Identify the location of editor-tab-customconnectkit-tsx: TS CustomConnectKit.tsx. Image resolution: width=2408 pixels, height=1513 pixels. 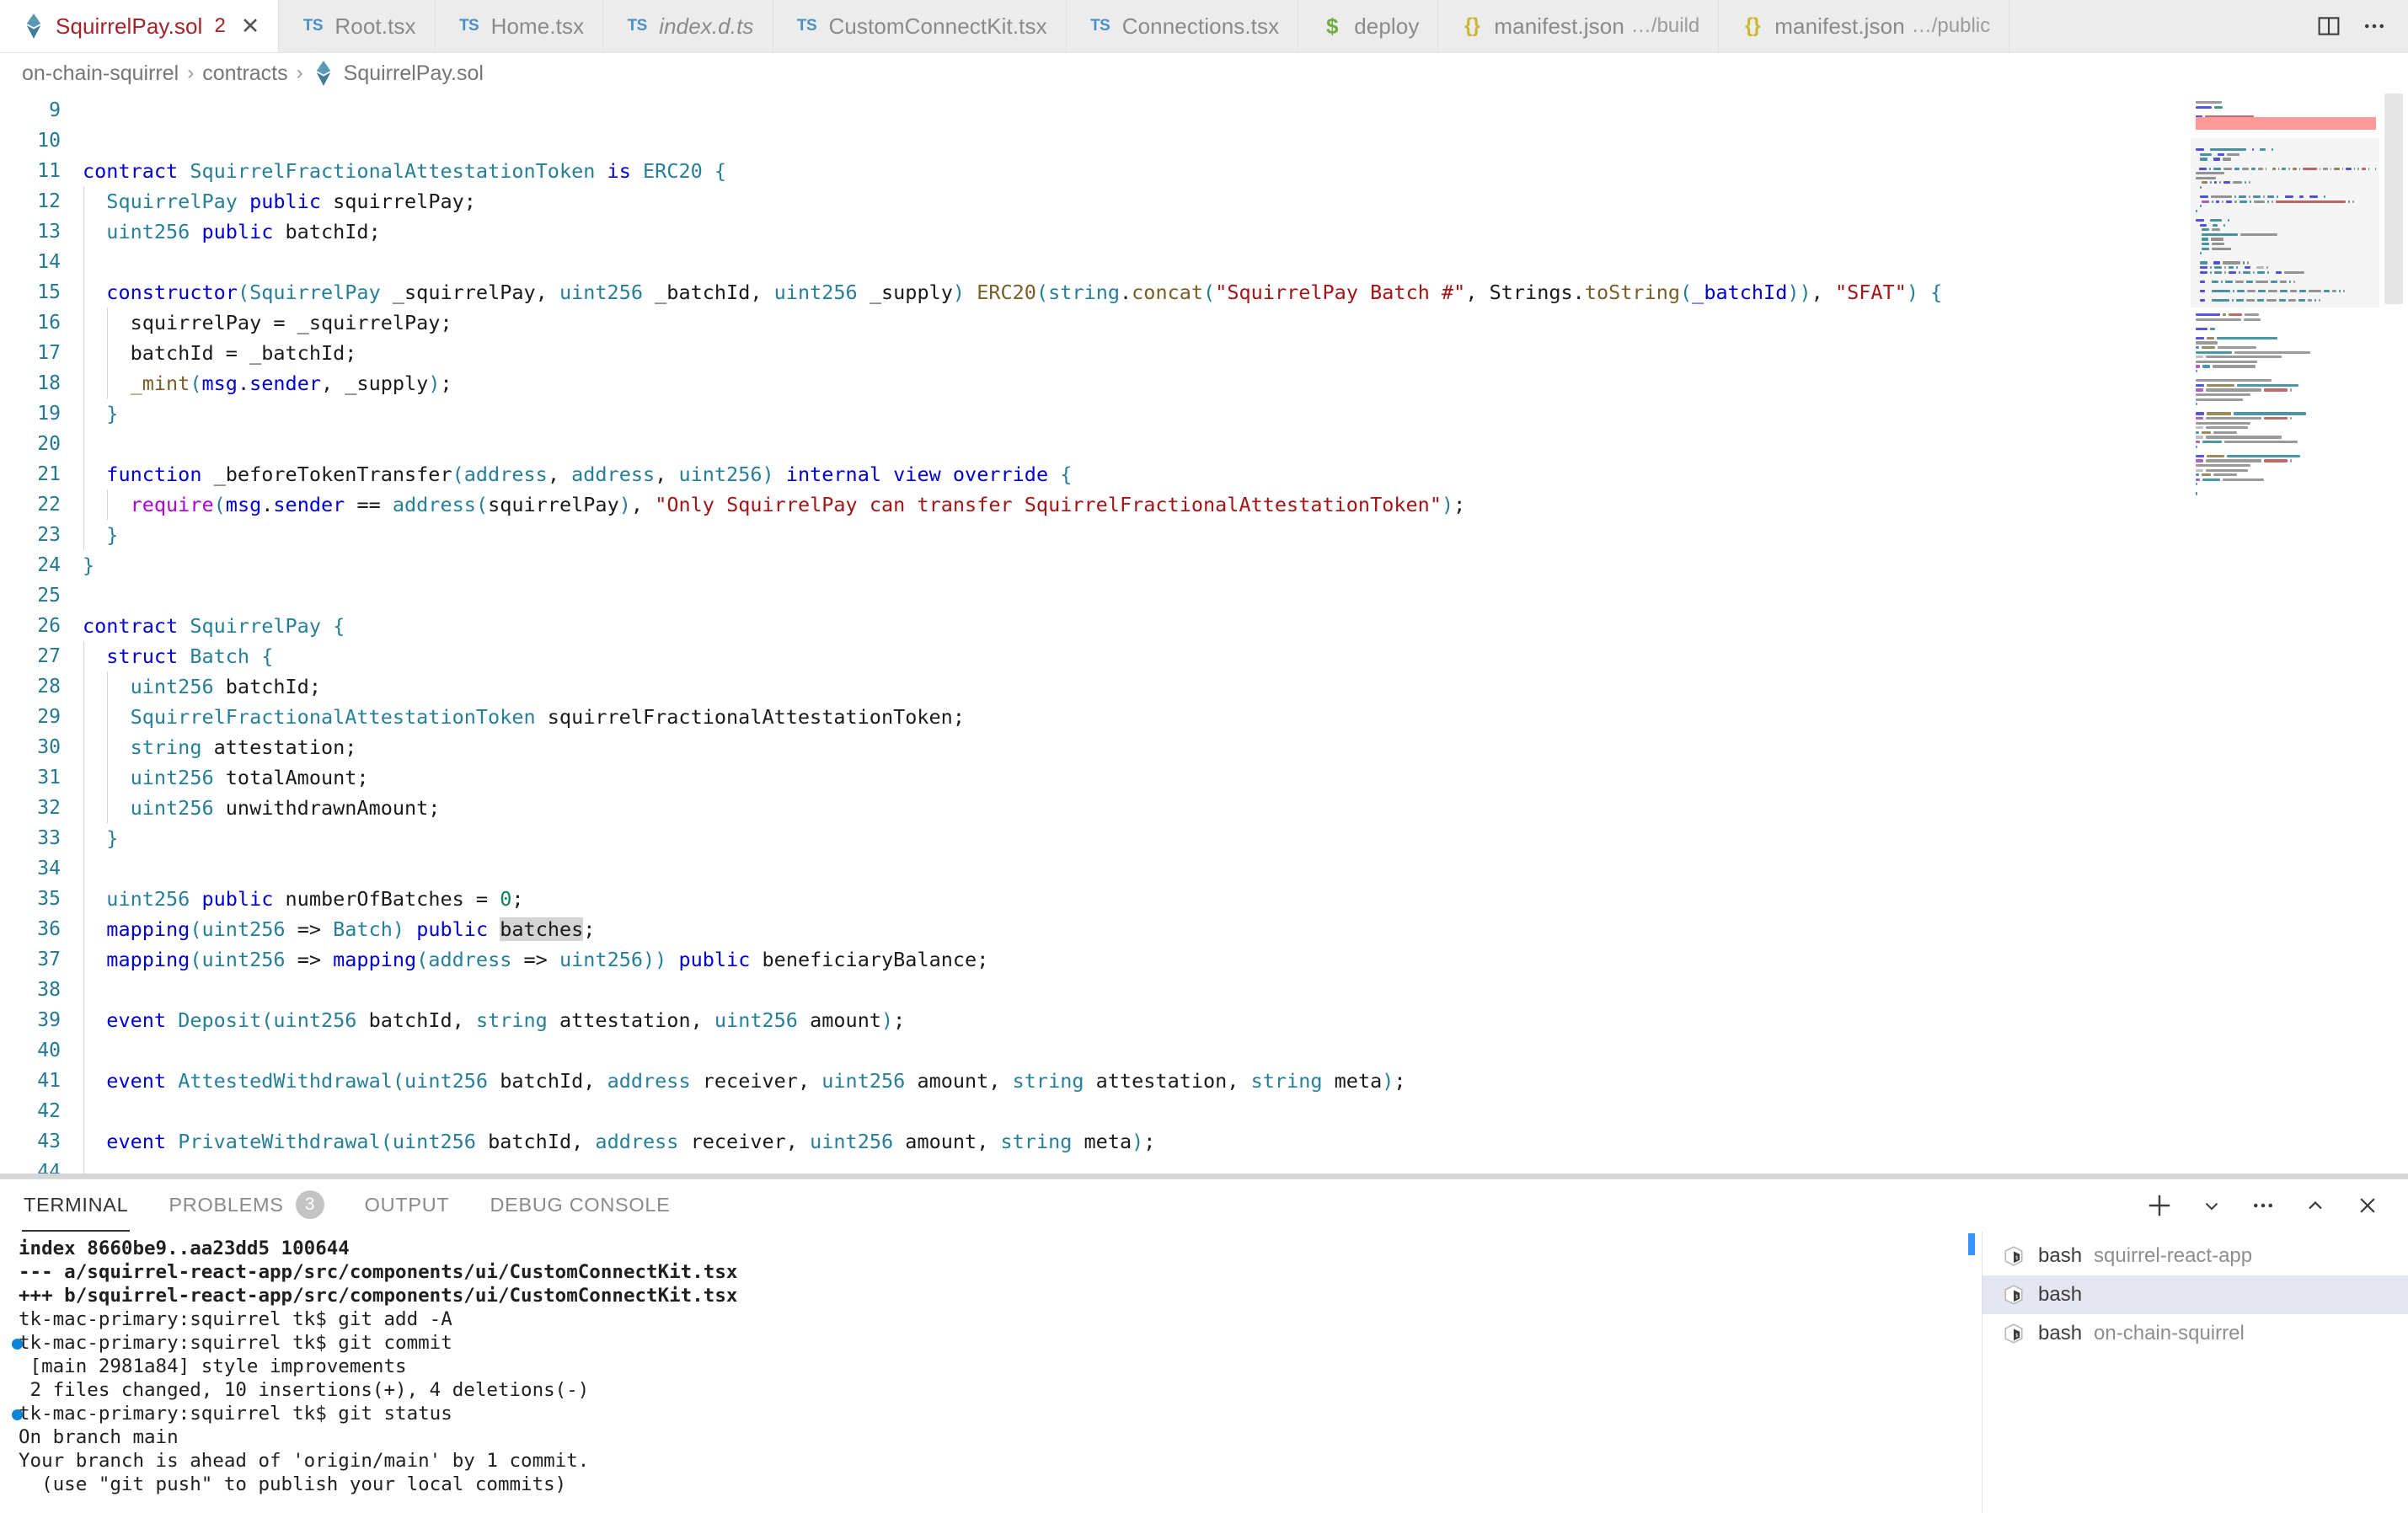
(920, 26).